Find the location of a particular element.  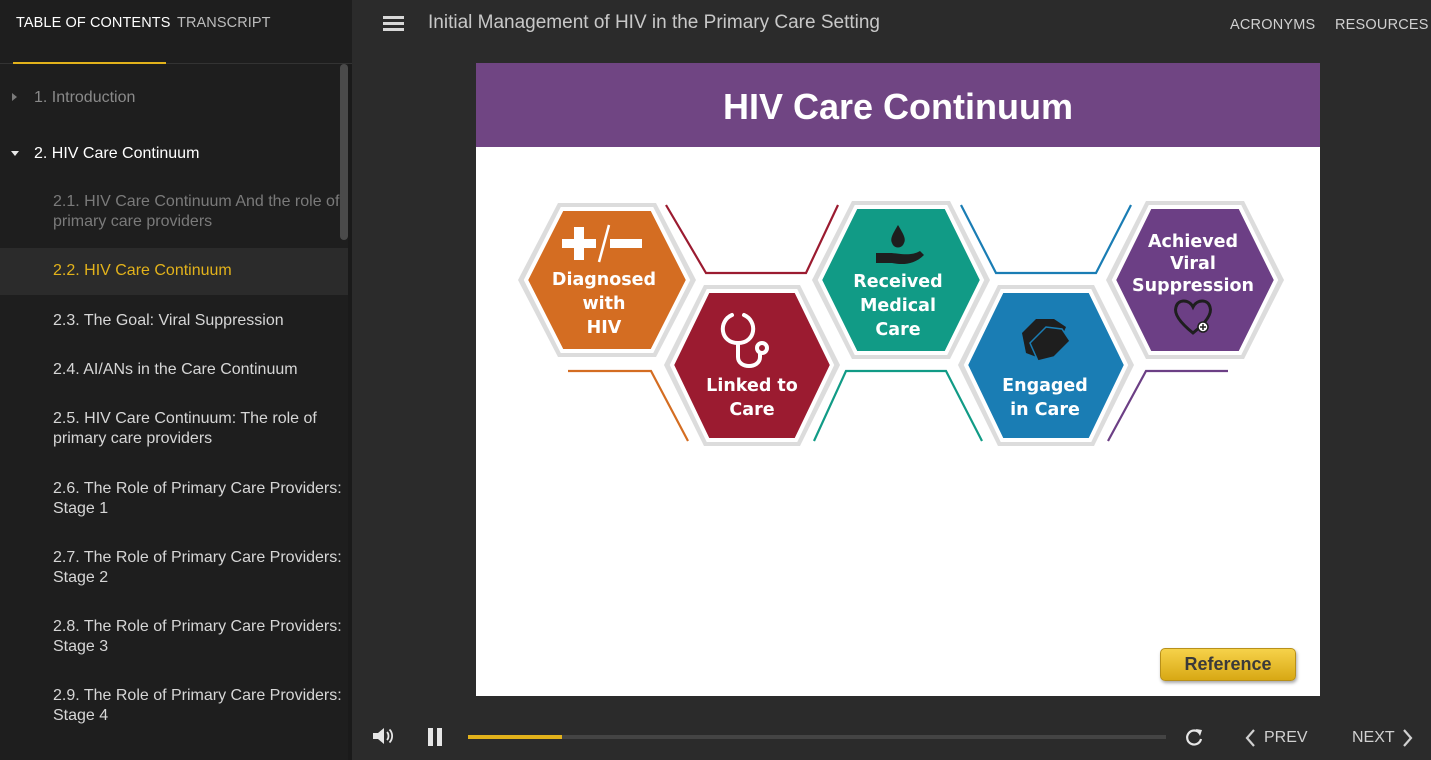

toc-item-2-3: 2.3. The Goal: Viral Suppression is located at coordinates (175, 321).